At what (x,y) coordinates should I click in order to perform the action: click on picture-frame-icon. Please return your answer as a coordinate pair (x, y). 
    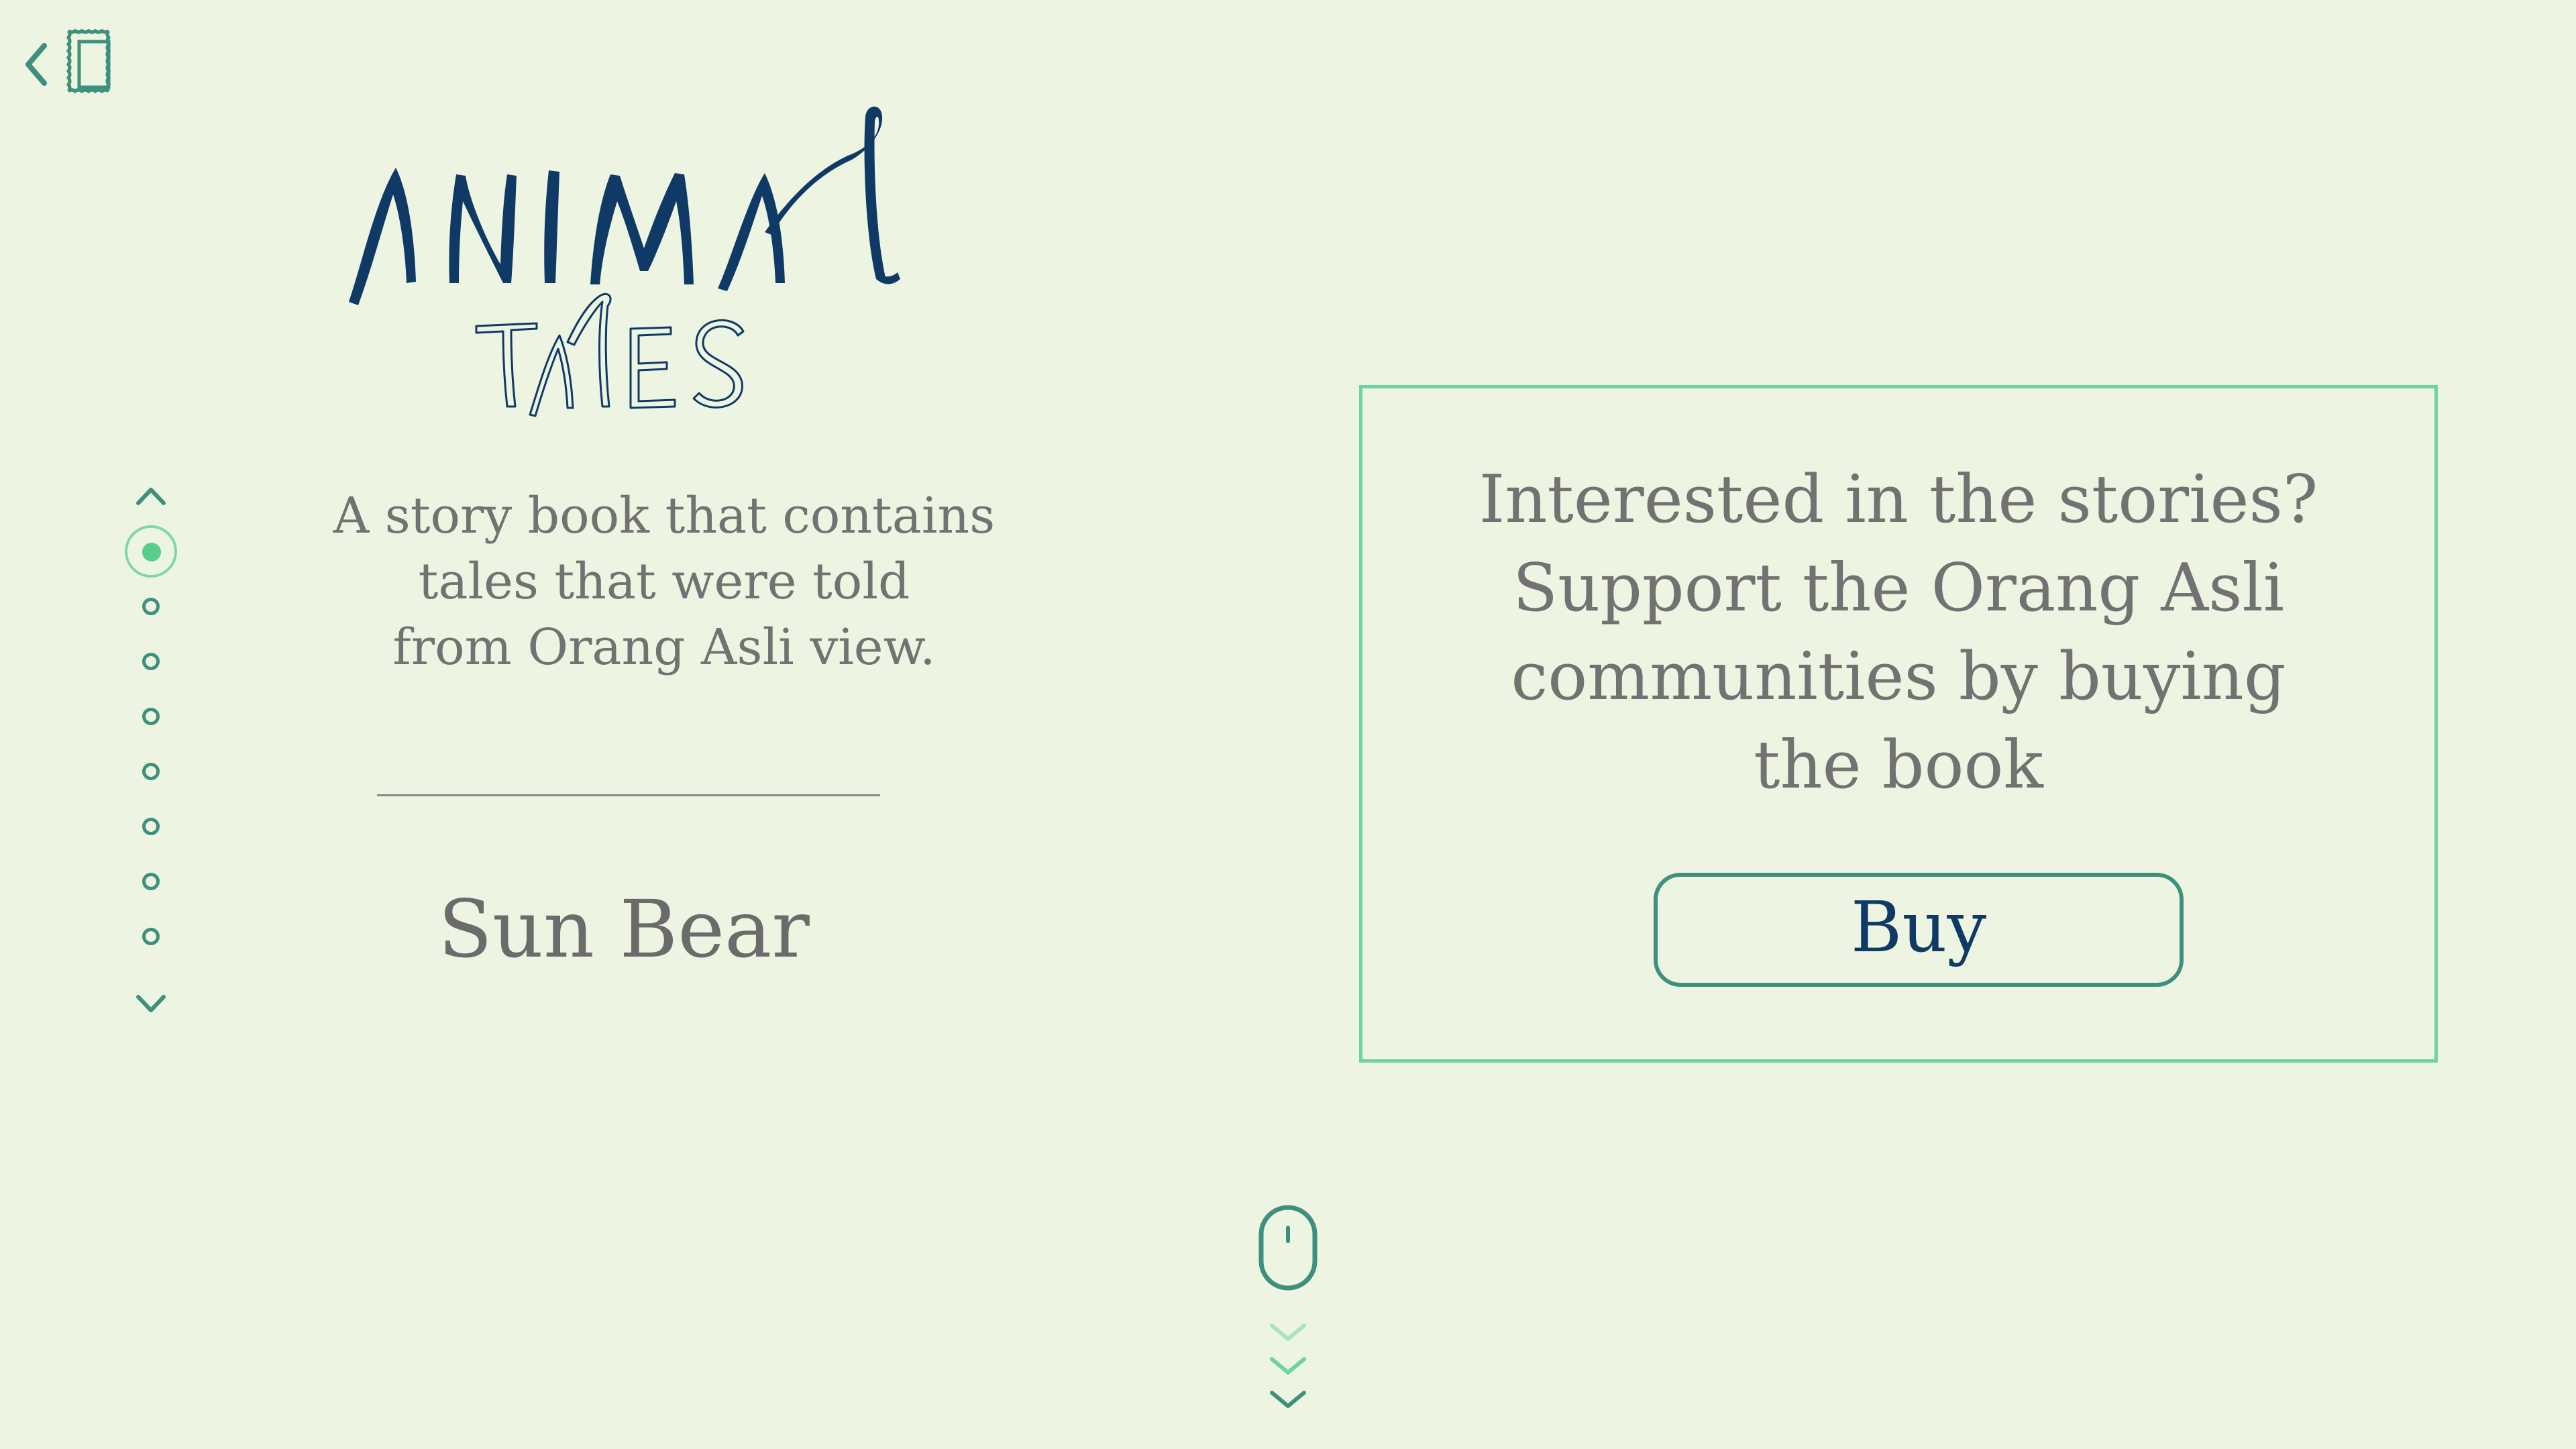
    Looking at the image, I should click on (88, 61).